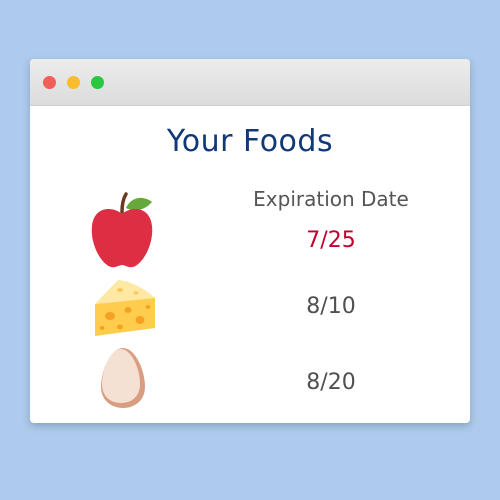  What do you see at coordinates (331, 382) in the screenshot?
I see `food-date: 8/20` at bounding box center [331, 382].